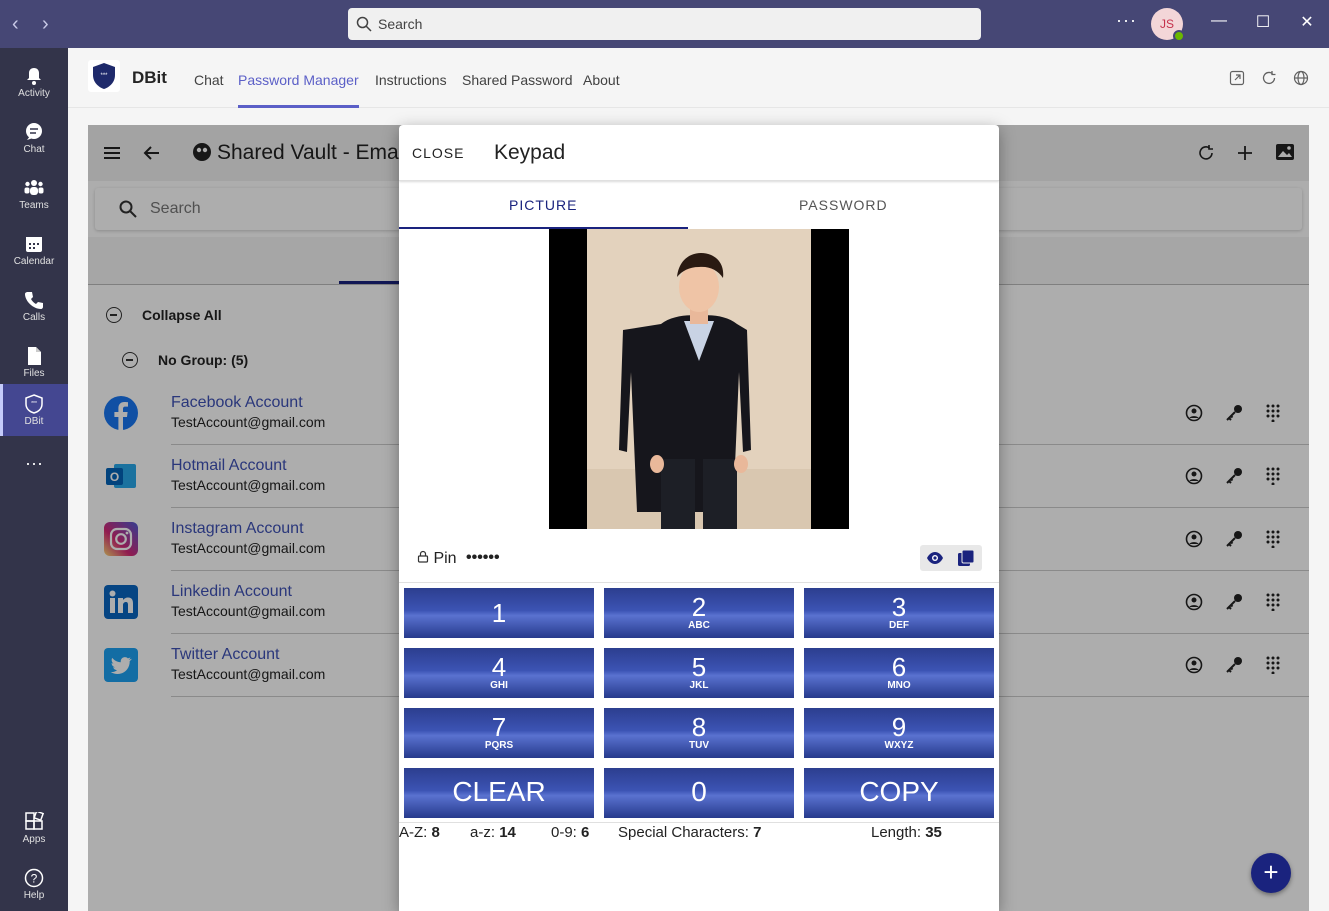 This screenshot has height=911, width=1329. Describe the element at coordinates (34, 463) in the screenshot. I see `rail-more: ···` at that location.